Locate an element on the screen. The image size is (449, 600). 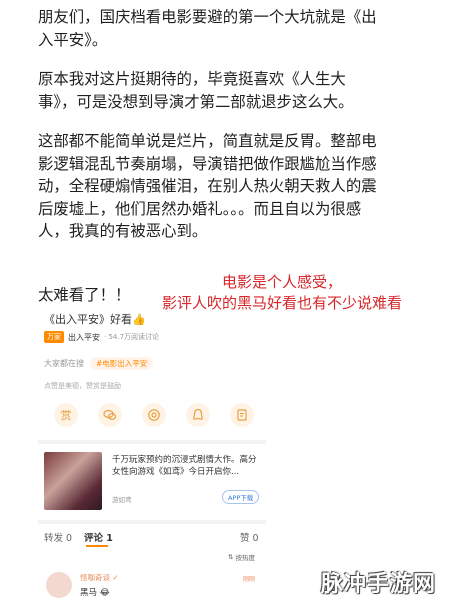
comment-tabs: 转发 0 评论 1 赞 0 is located at coordinates (154, 538).